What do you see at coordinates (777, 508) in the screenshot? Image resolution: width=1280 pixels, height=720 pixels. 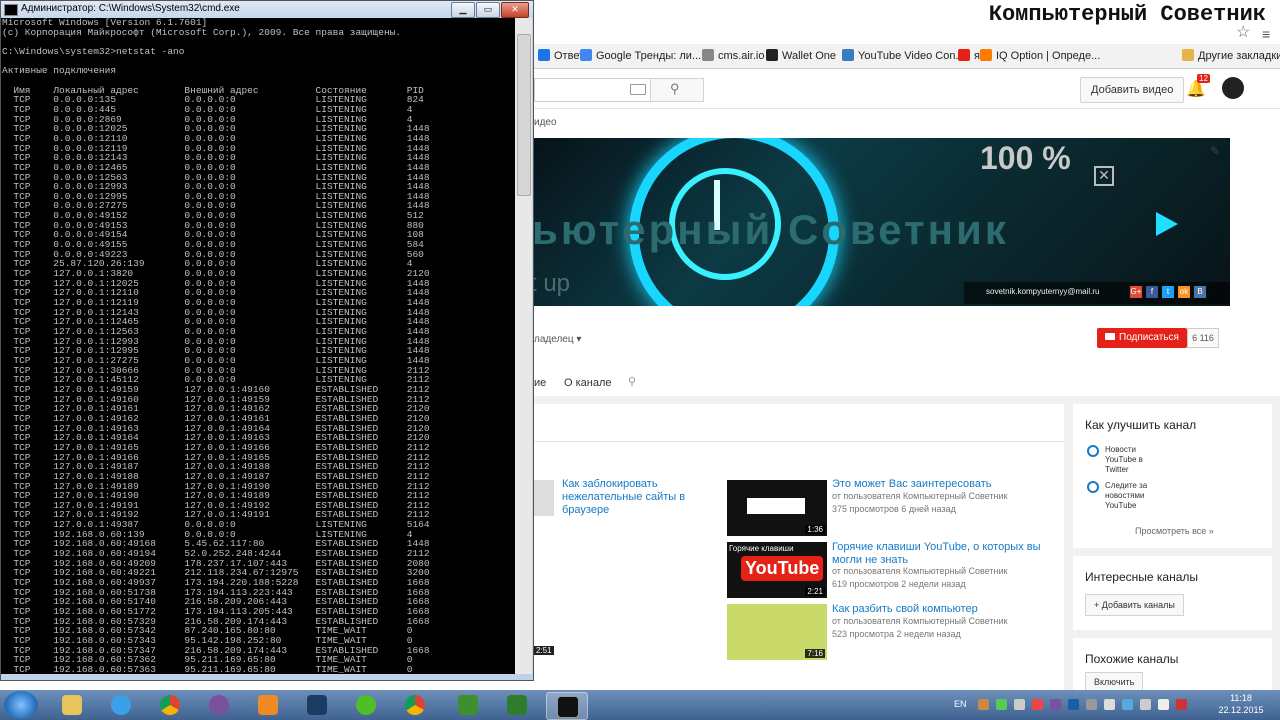 I see `video-thumbnail: 1:36` at bounding box center [777, 508].